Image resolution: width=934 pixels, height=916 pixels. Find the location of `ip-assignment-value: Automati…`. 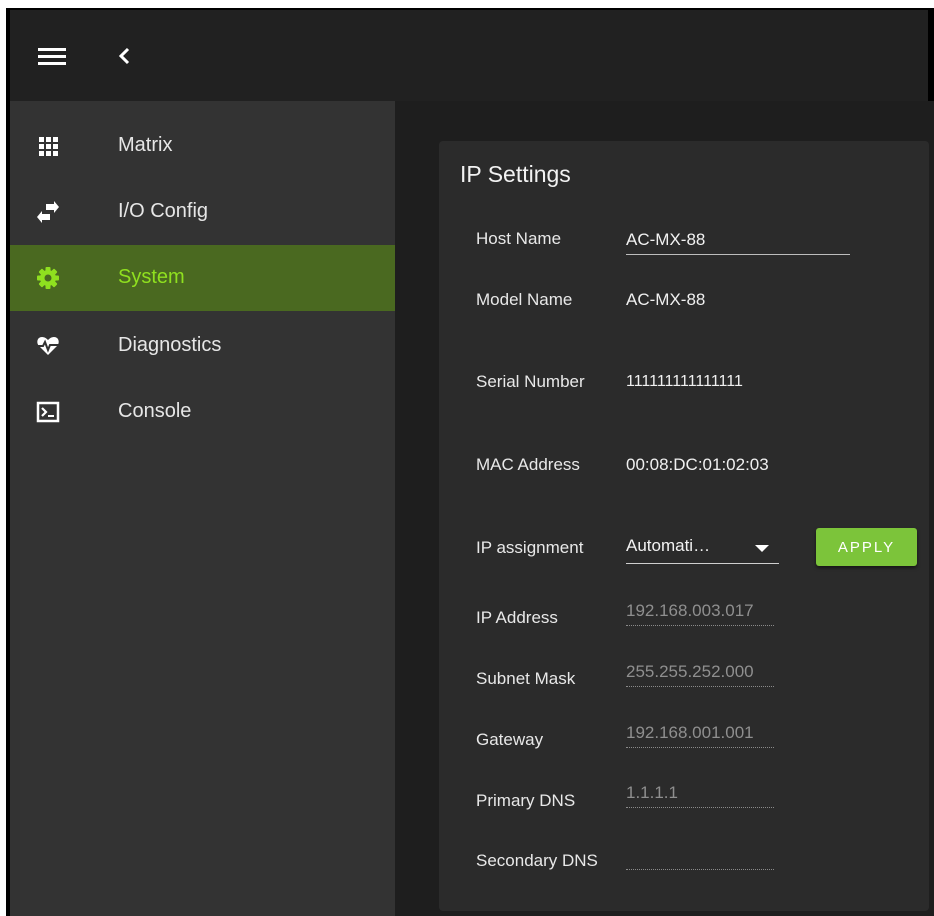

ip-assignment-value: Automati… is located at coordinates (668, 545).